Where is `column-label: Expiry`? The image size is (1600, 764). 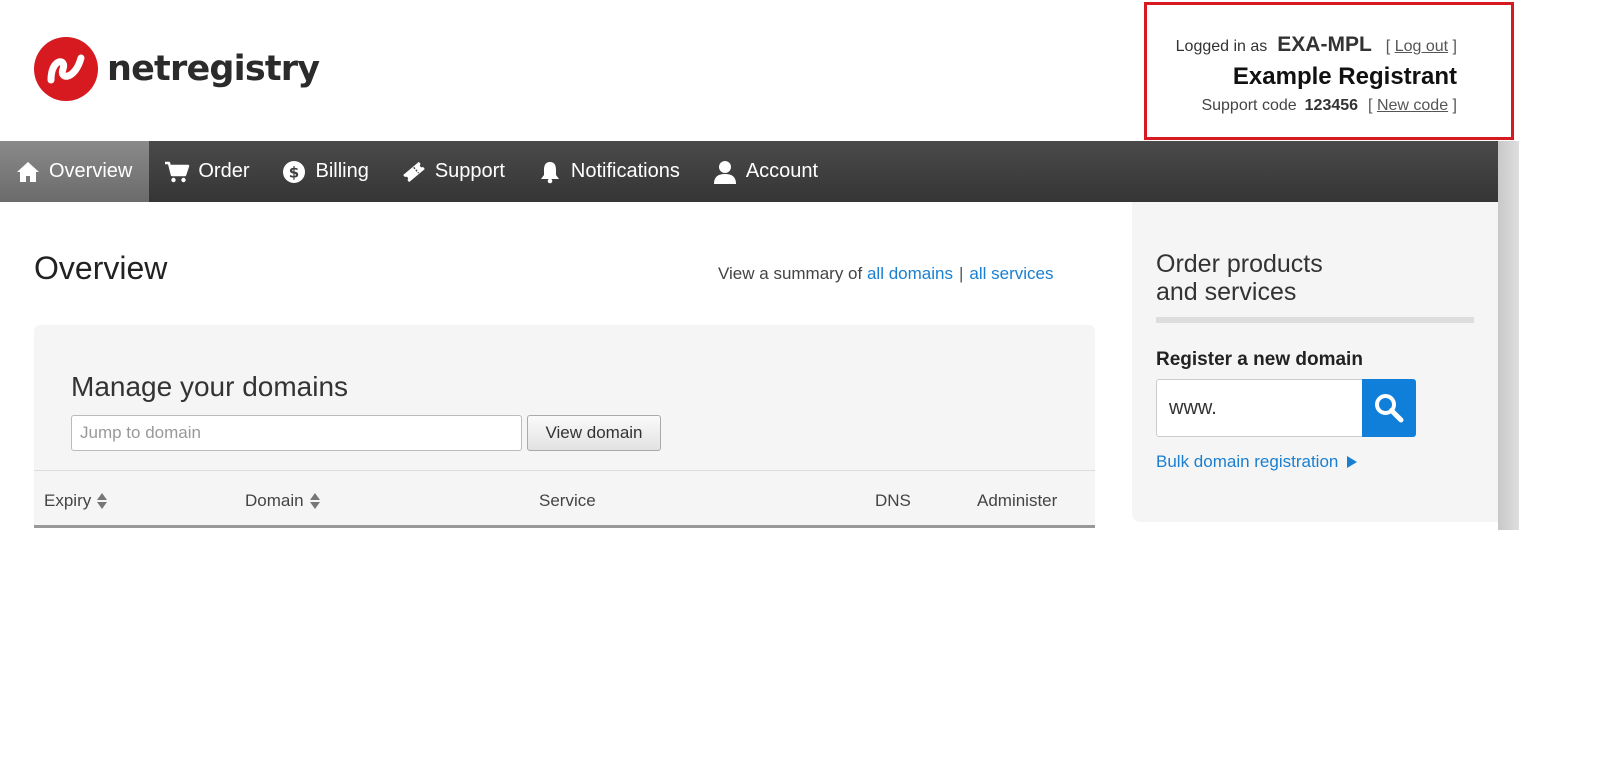
column-label: Expiry is located at coordinates (68, 500).